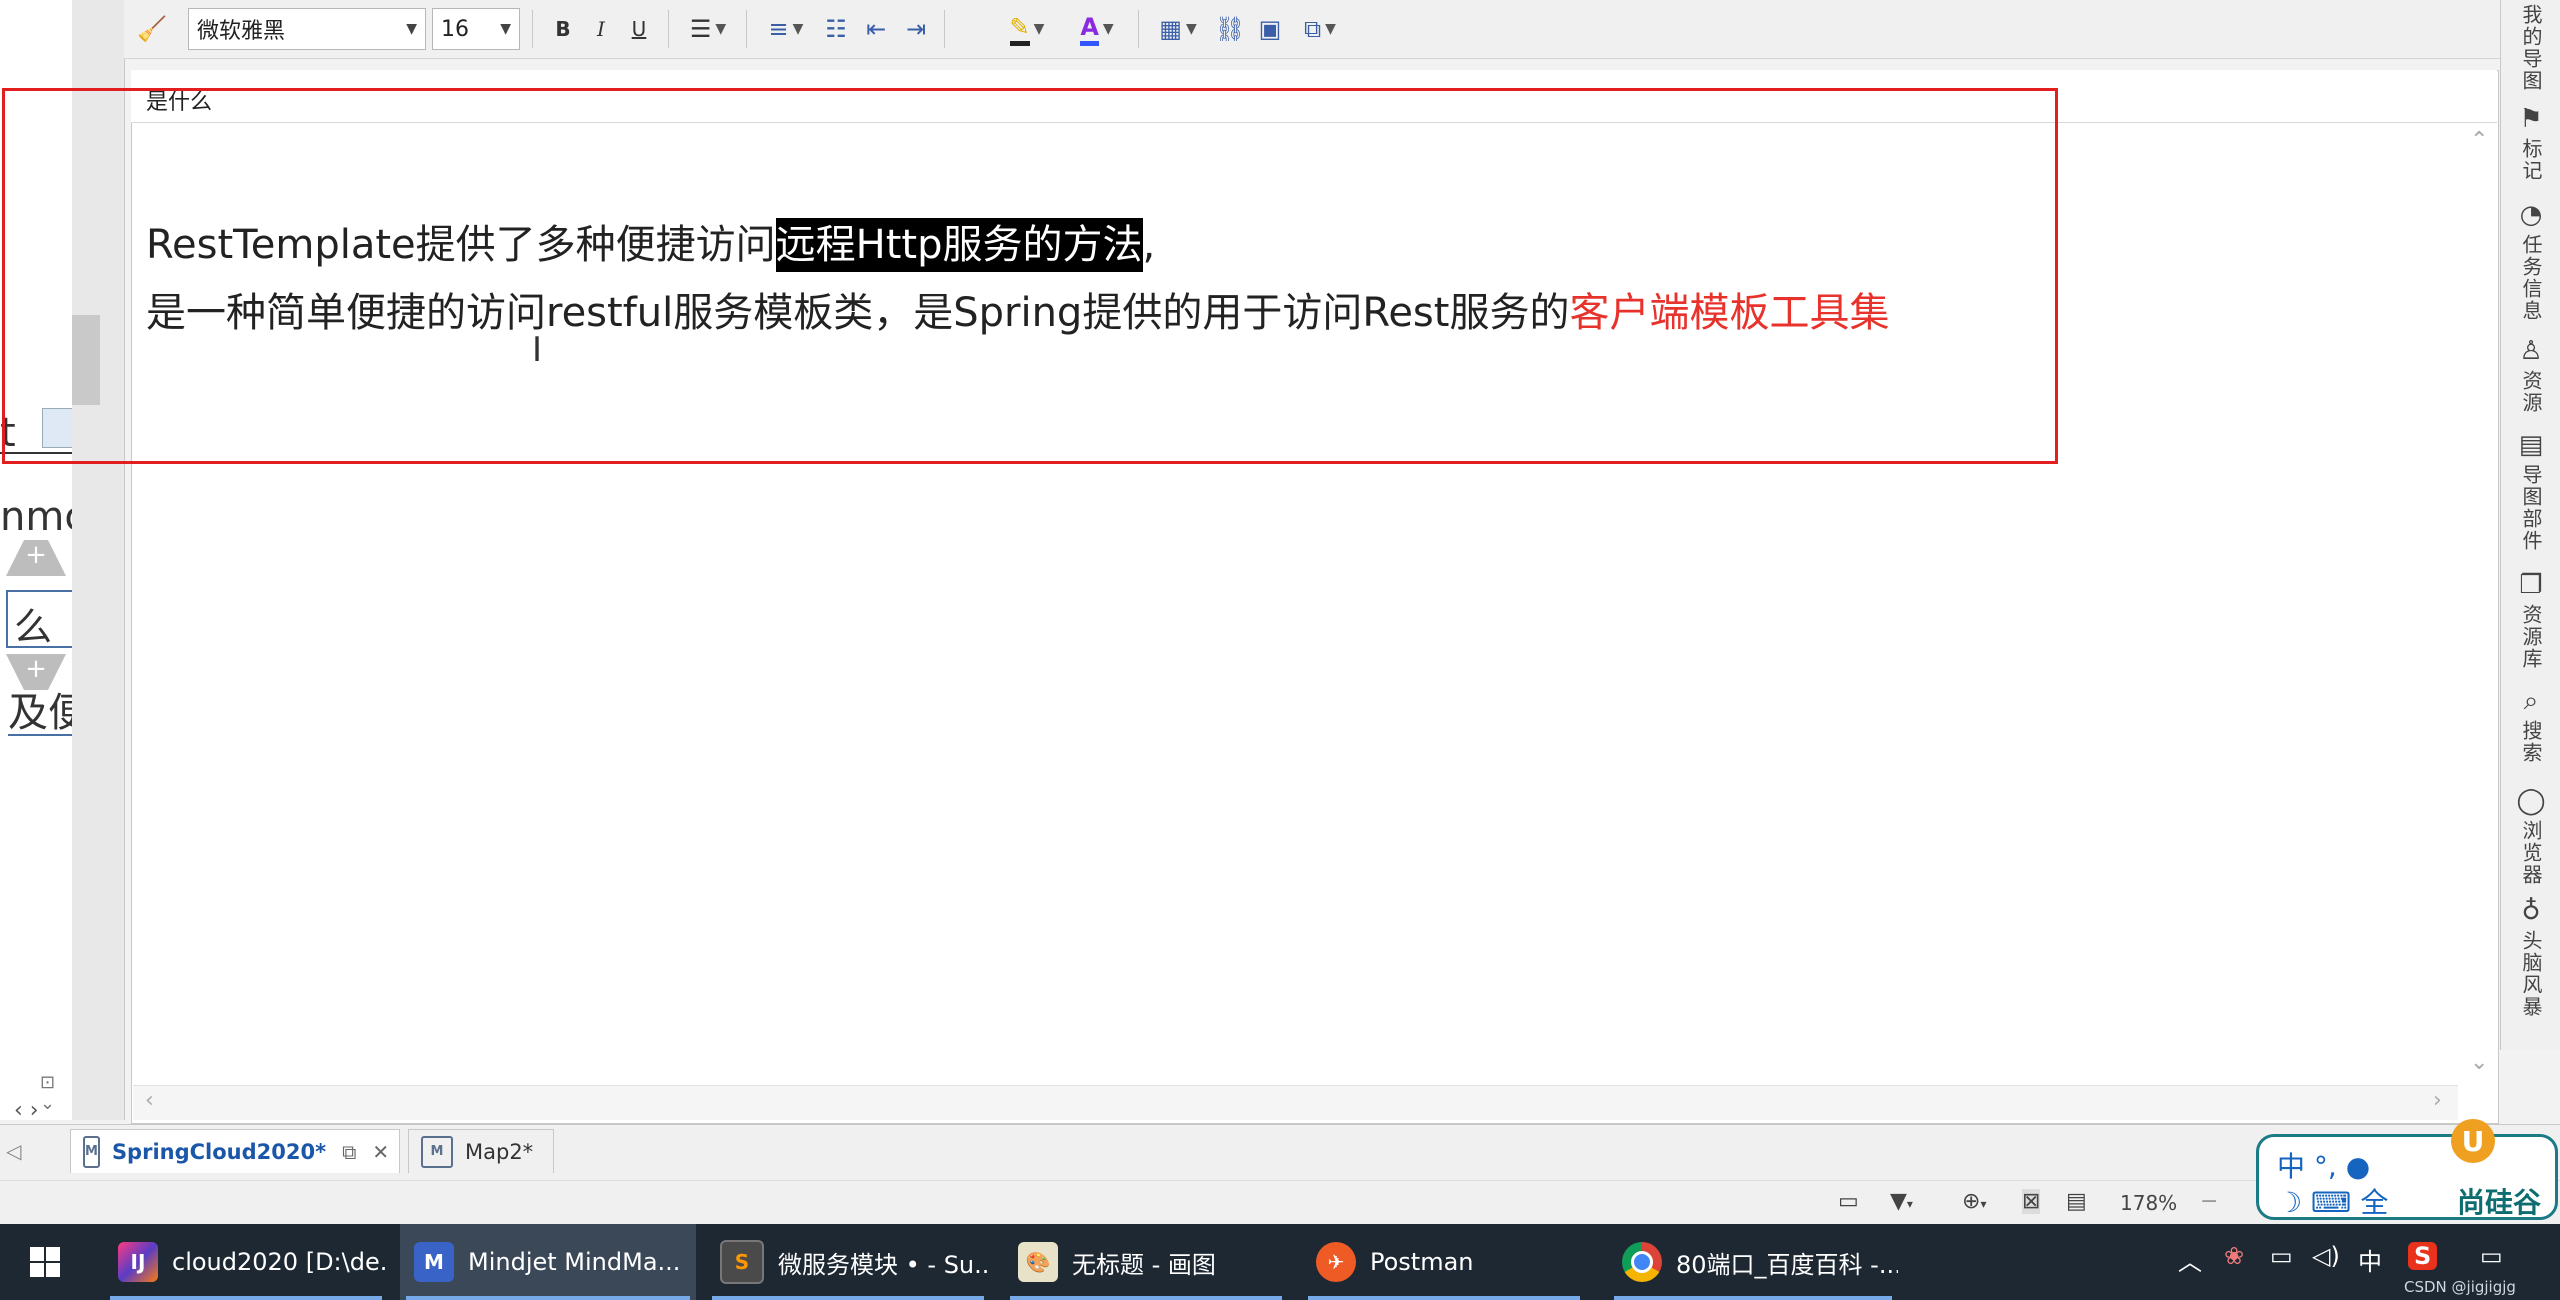 The image size is (2560, 1300). I want to click on format-painter-icon: 🧹, so click(152, 29).